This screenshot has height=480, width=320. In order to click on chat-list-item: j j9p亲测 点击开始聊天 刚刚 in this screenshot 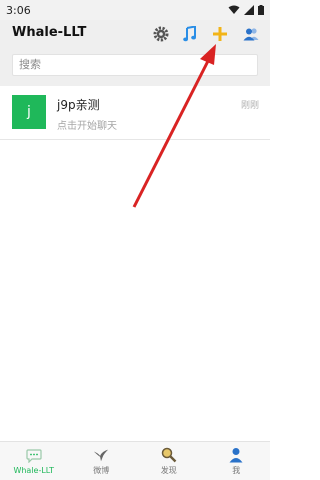, I will do `click(135, 113)`.